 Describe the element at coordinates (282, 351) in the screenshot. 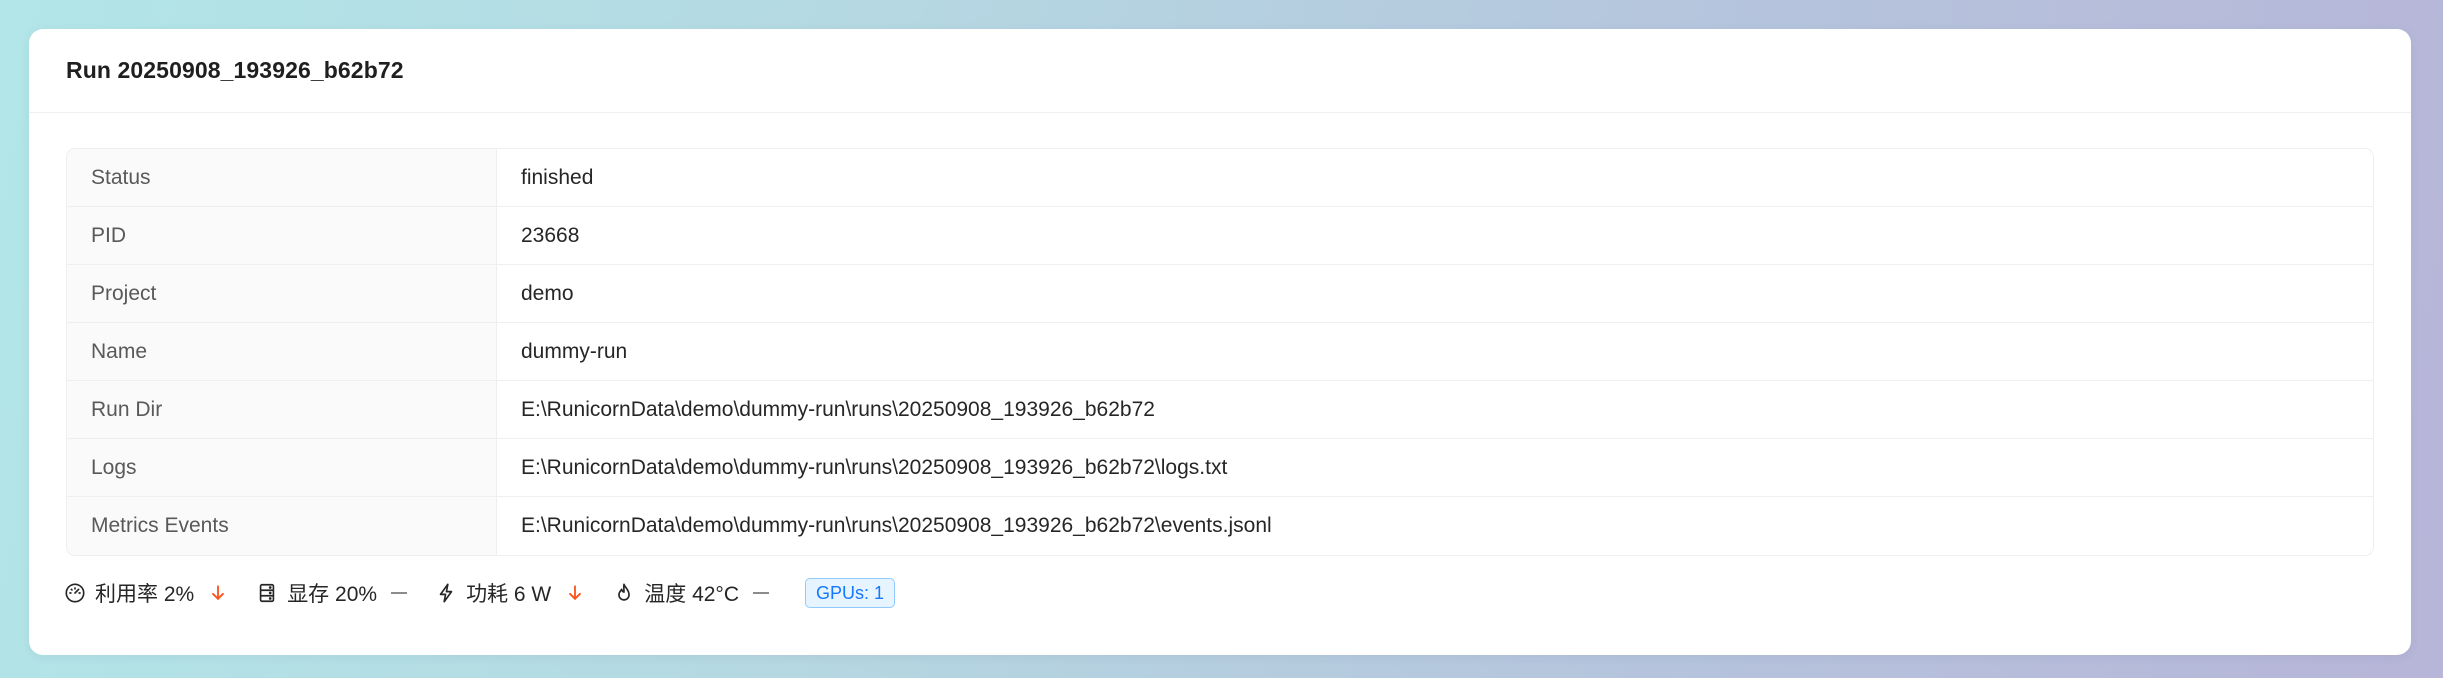

I see `detail-label: Name` at that location.